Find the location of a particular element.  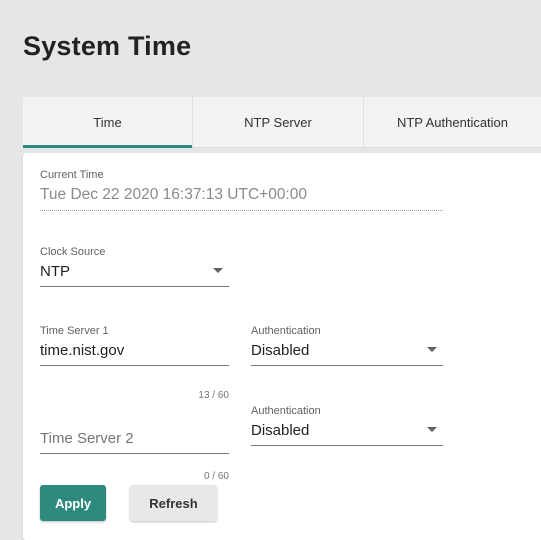

authentication-2-select: Authentication Disabled is located at coordinates (347, 425).